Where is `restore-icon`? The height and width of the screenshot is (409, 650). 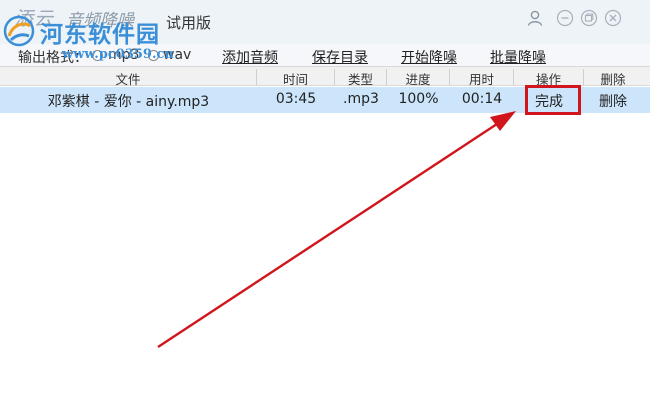 restore-icon is located at coordinates (589, 18).